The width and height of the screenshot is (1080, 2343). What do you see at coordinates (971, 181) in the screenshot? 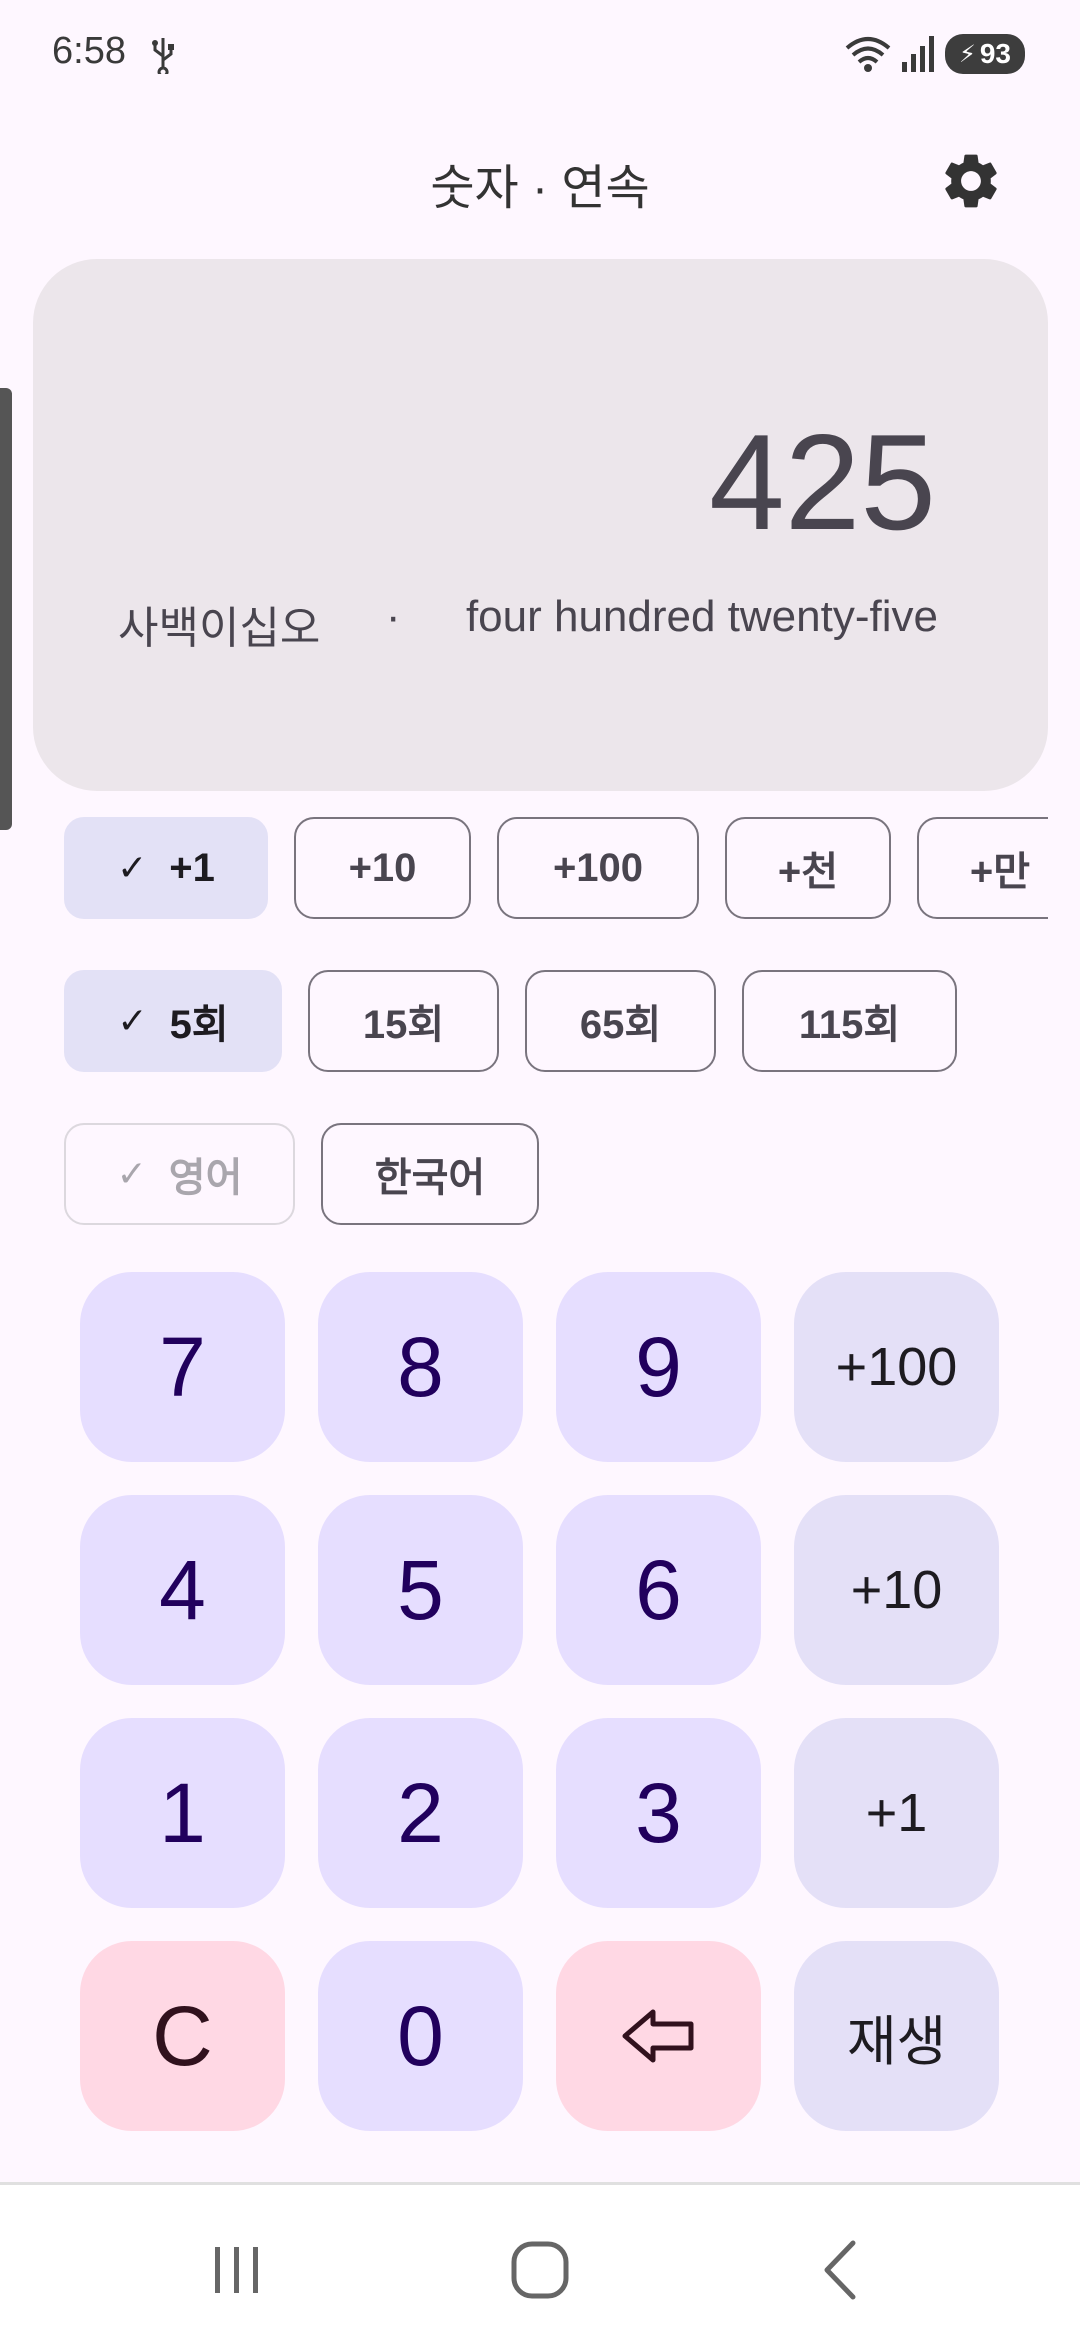
I see `gear-icon` at bounding box center [971, 181].